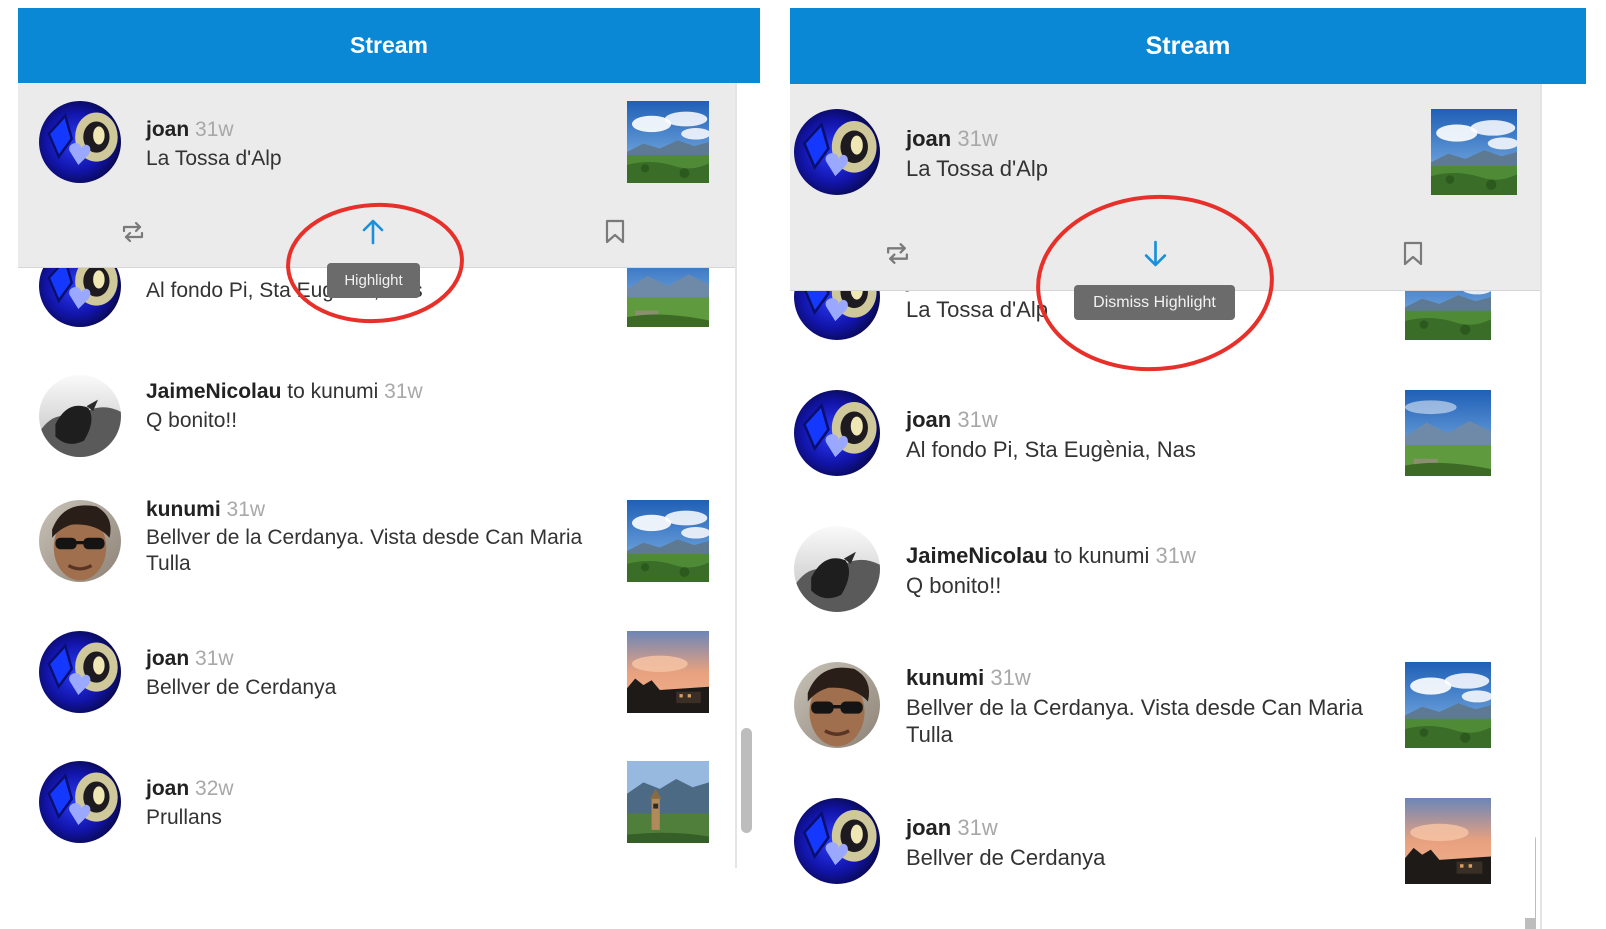  Describe the element at coordinates (371, 803) in the screenshot. I see `post-content: joan 32w Prullans` at that location.